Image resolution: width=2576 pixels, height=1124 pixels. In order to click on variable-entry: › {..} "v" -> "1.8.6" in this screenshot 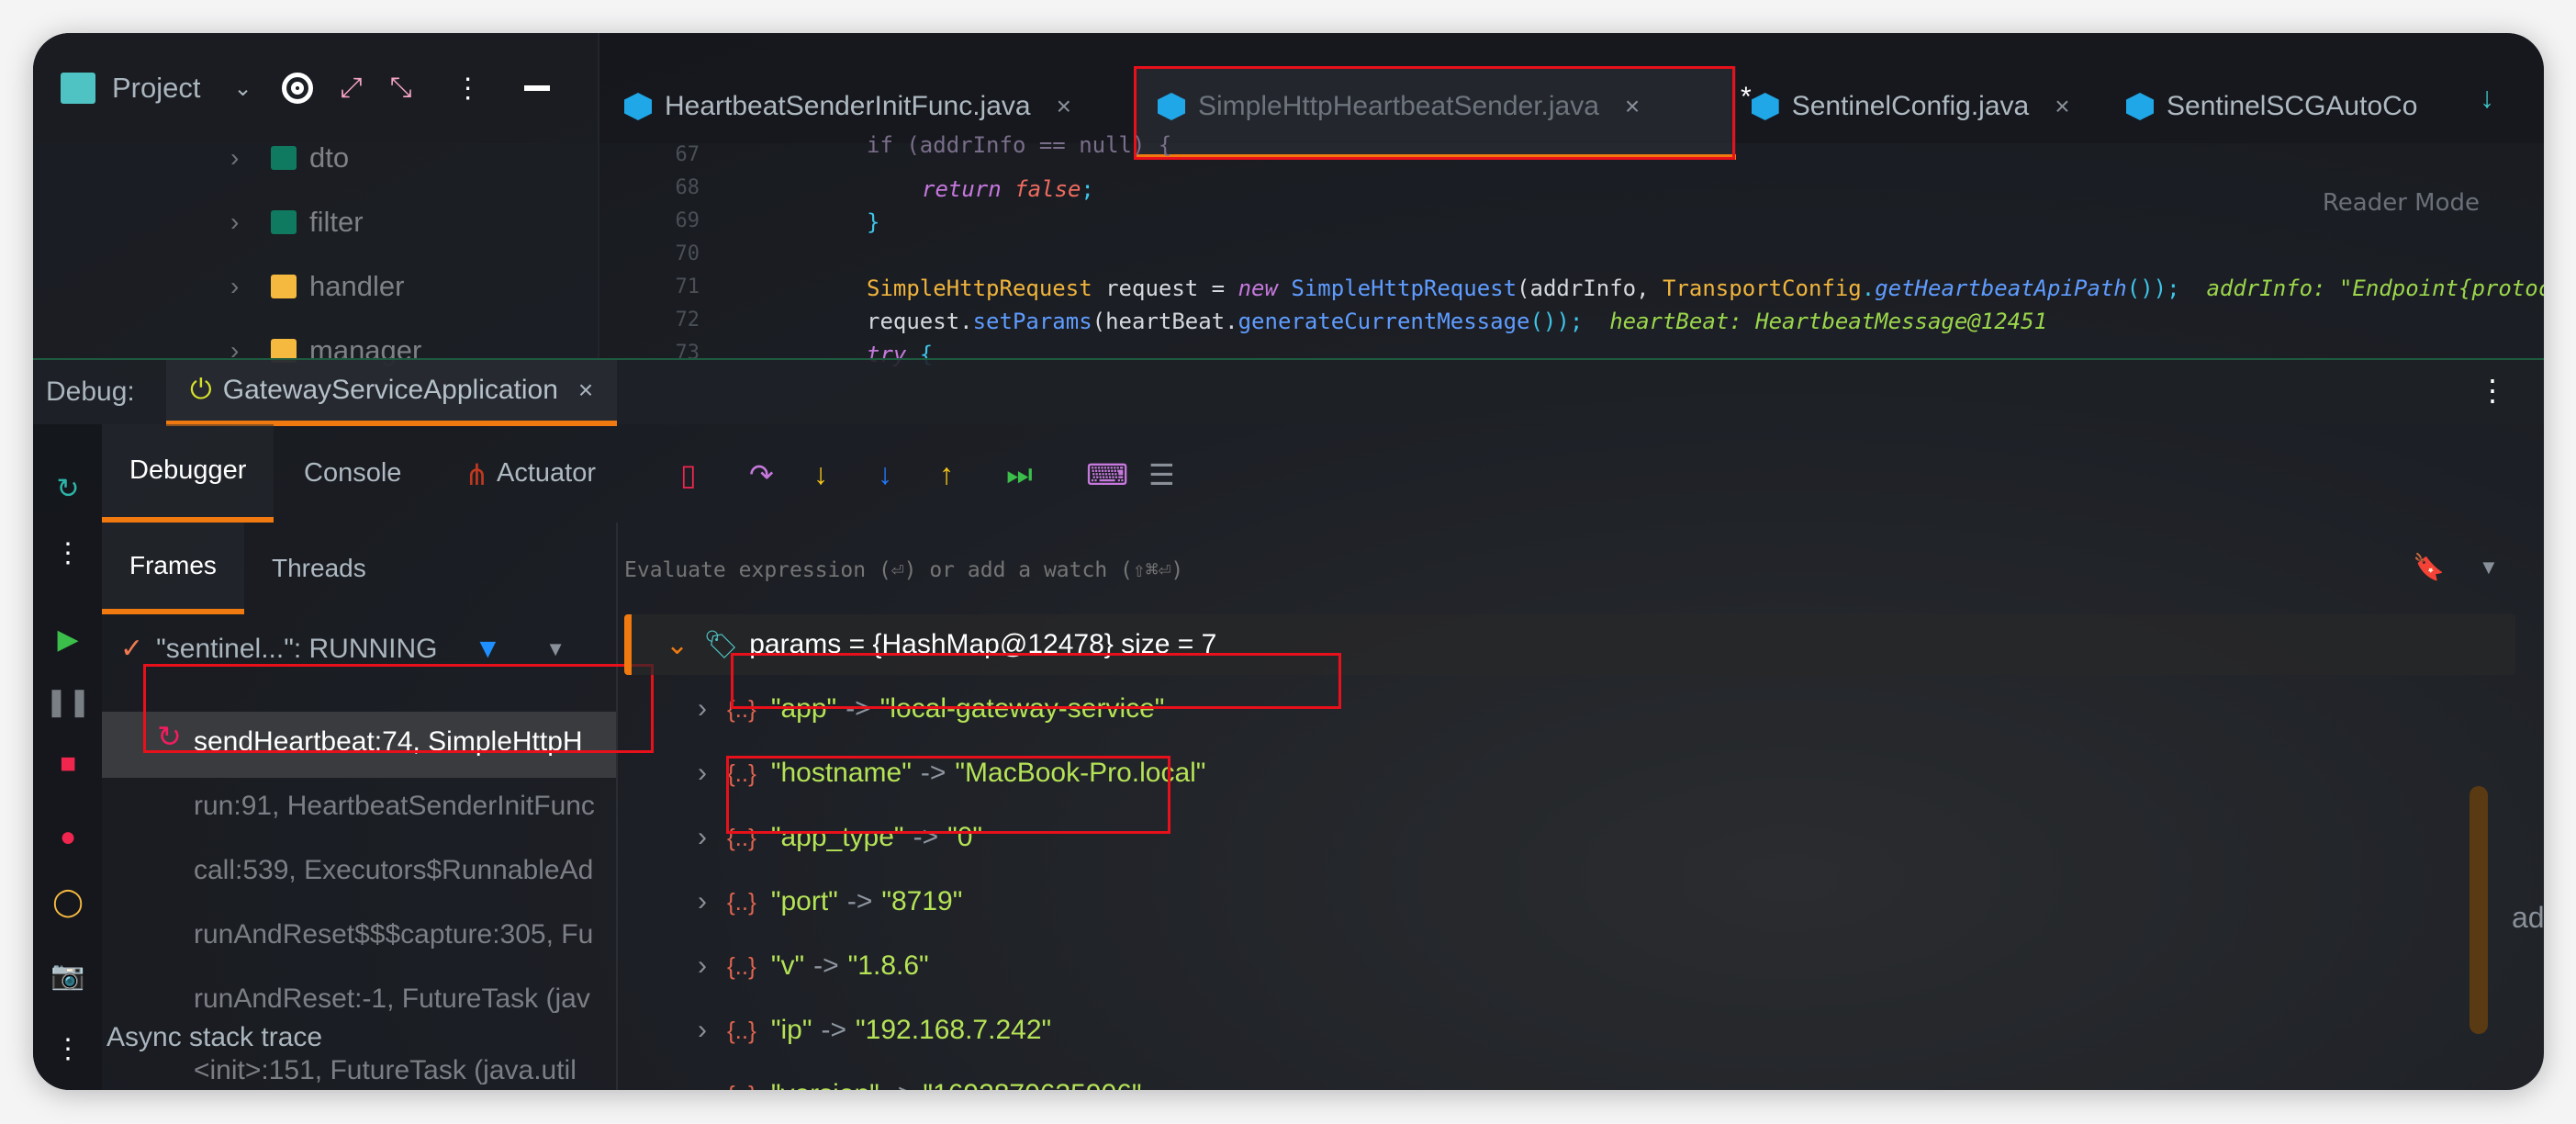, I will do `click(813, 966)`.